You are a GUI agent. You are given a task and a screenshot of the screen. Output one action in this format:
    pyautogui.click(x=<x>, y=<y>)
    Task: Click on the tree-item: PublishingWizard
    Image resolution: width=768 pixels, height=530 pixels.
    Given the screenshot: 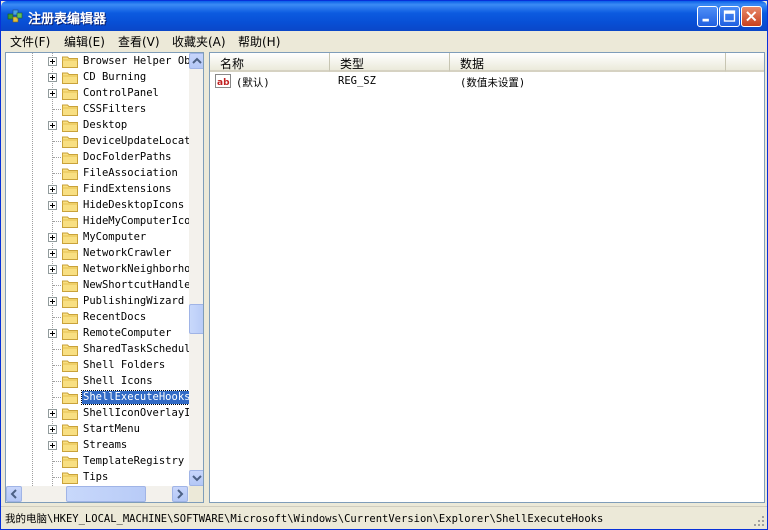 What is the action you would take?
    pyautogui.click(x=104, y=302)
    